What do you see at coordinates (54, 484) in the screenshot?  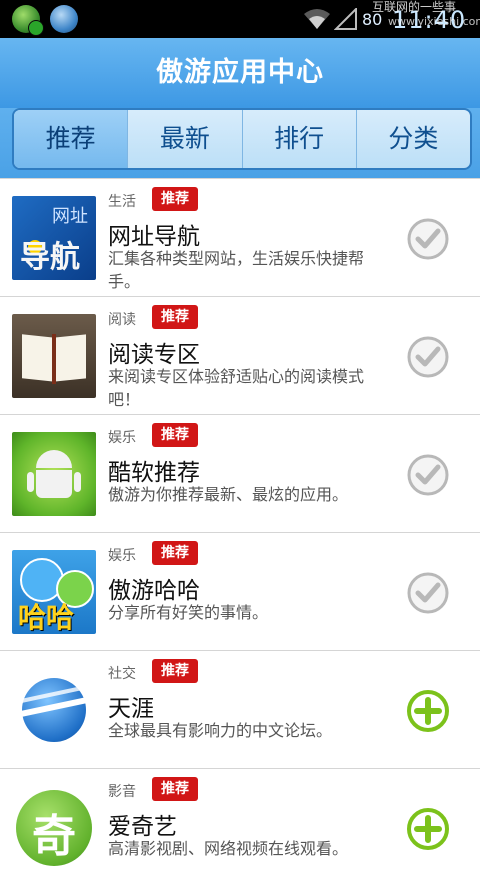 I see `robot-body` at bounding box center [54, 484].